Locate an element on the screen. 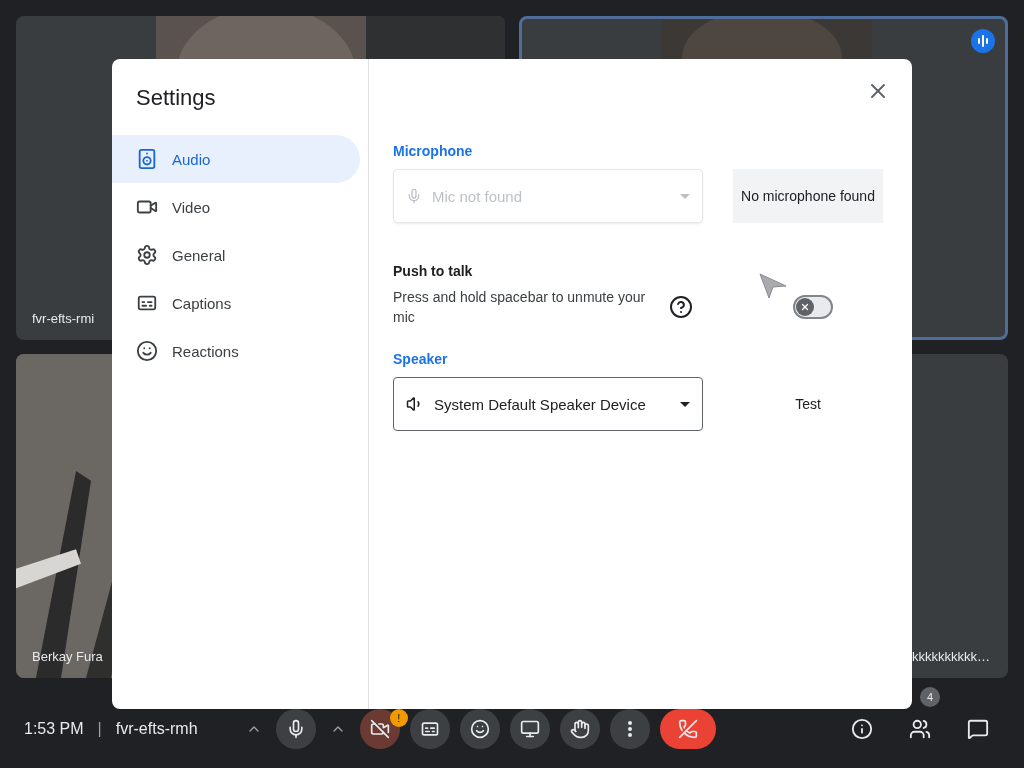 The image size is (1024, 768). x-icon is located at coordinates (805, 307).